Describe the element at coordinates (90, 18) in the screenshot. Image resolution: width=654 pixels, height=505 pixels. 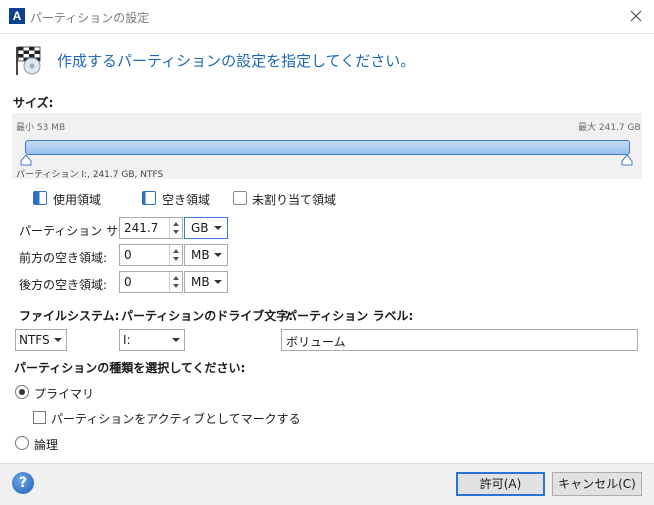
I see `window-title: パーティションの設定` at that location.